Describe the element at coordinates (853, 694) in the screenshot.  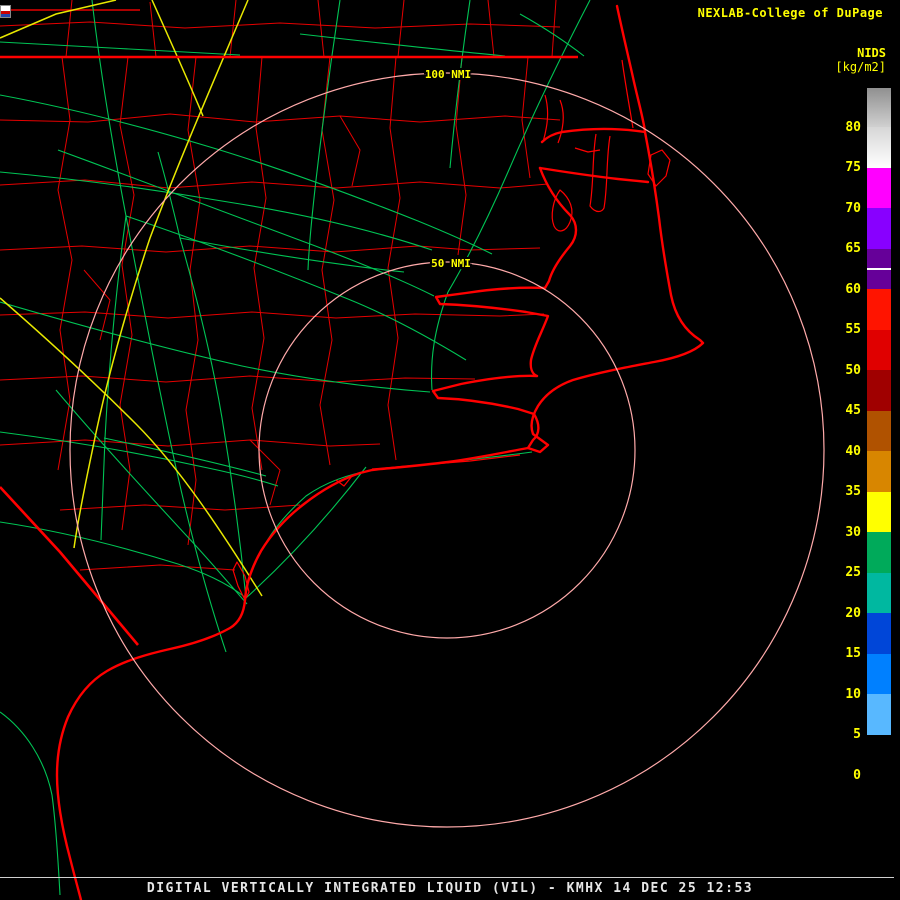
I see `colorbar-tick-label: 10` at that location.